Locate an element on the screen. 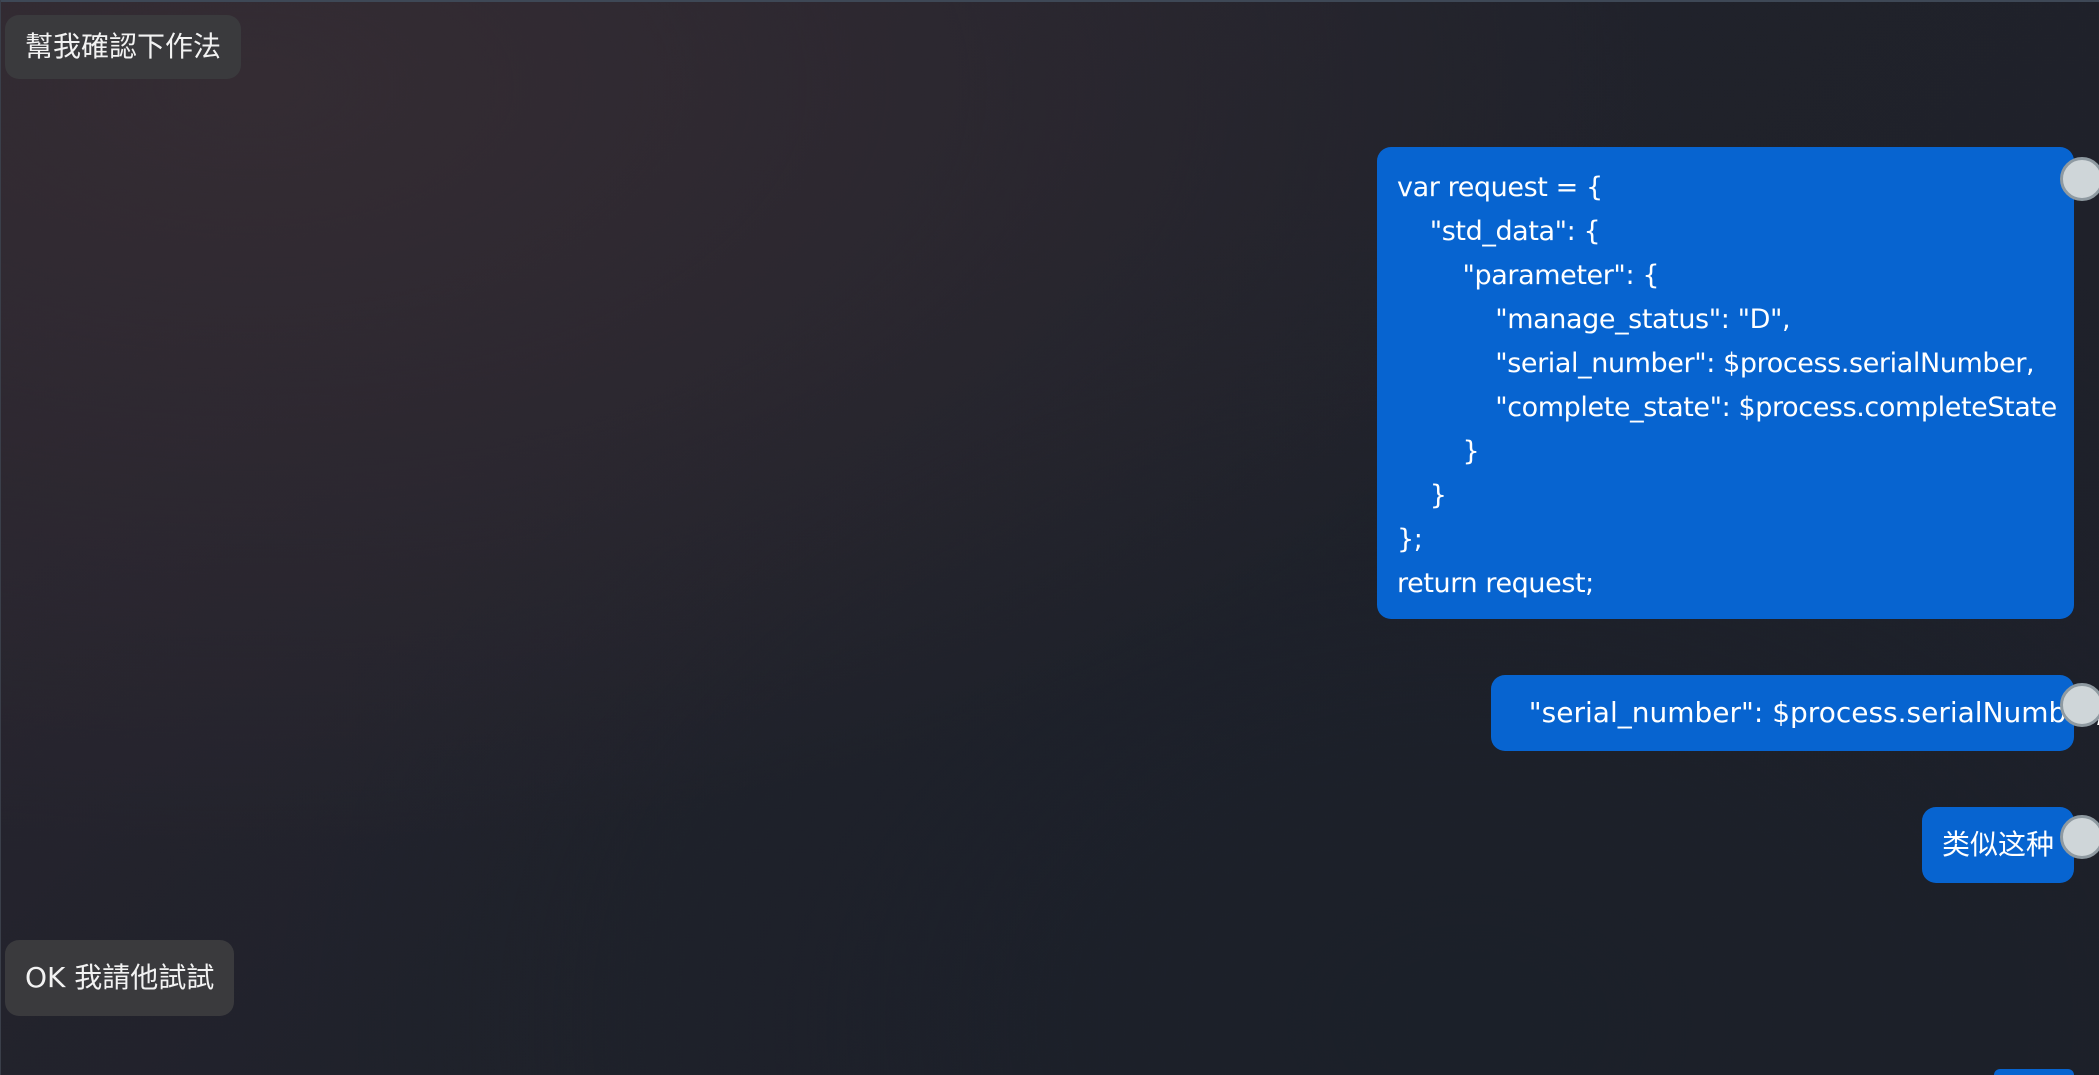 The height and width of the screenshot is (1075, 2099). window-left-border is located at coordinates (0, 537).